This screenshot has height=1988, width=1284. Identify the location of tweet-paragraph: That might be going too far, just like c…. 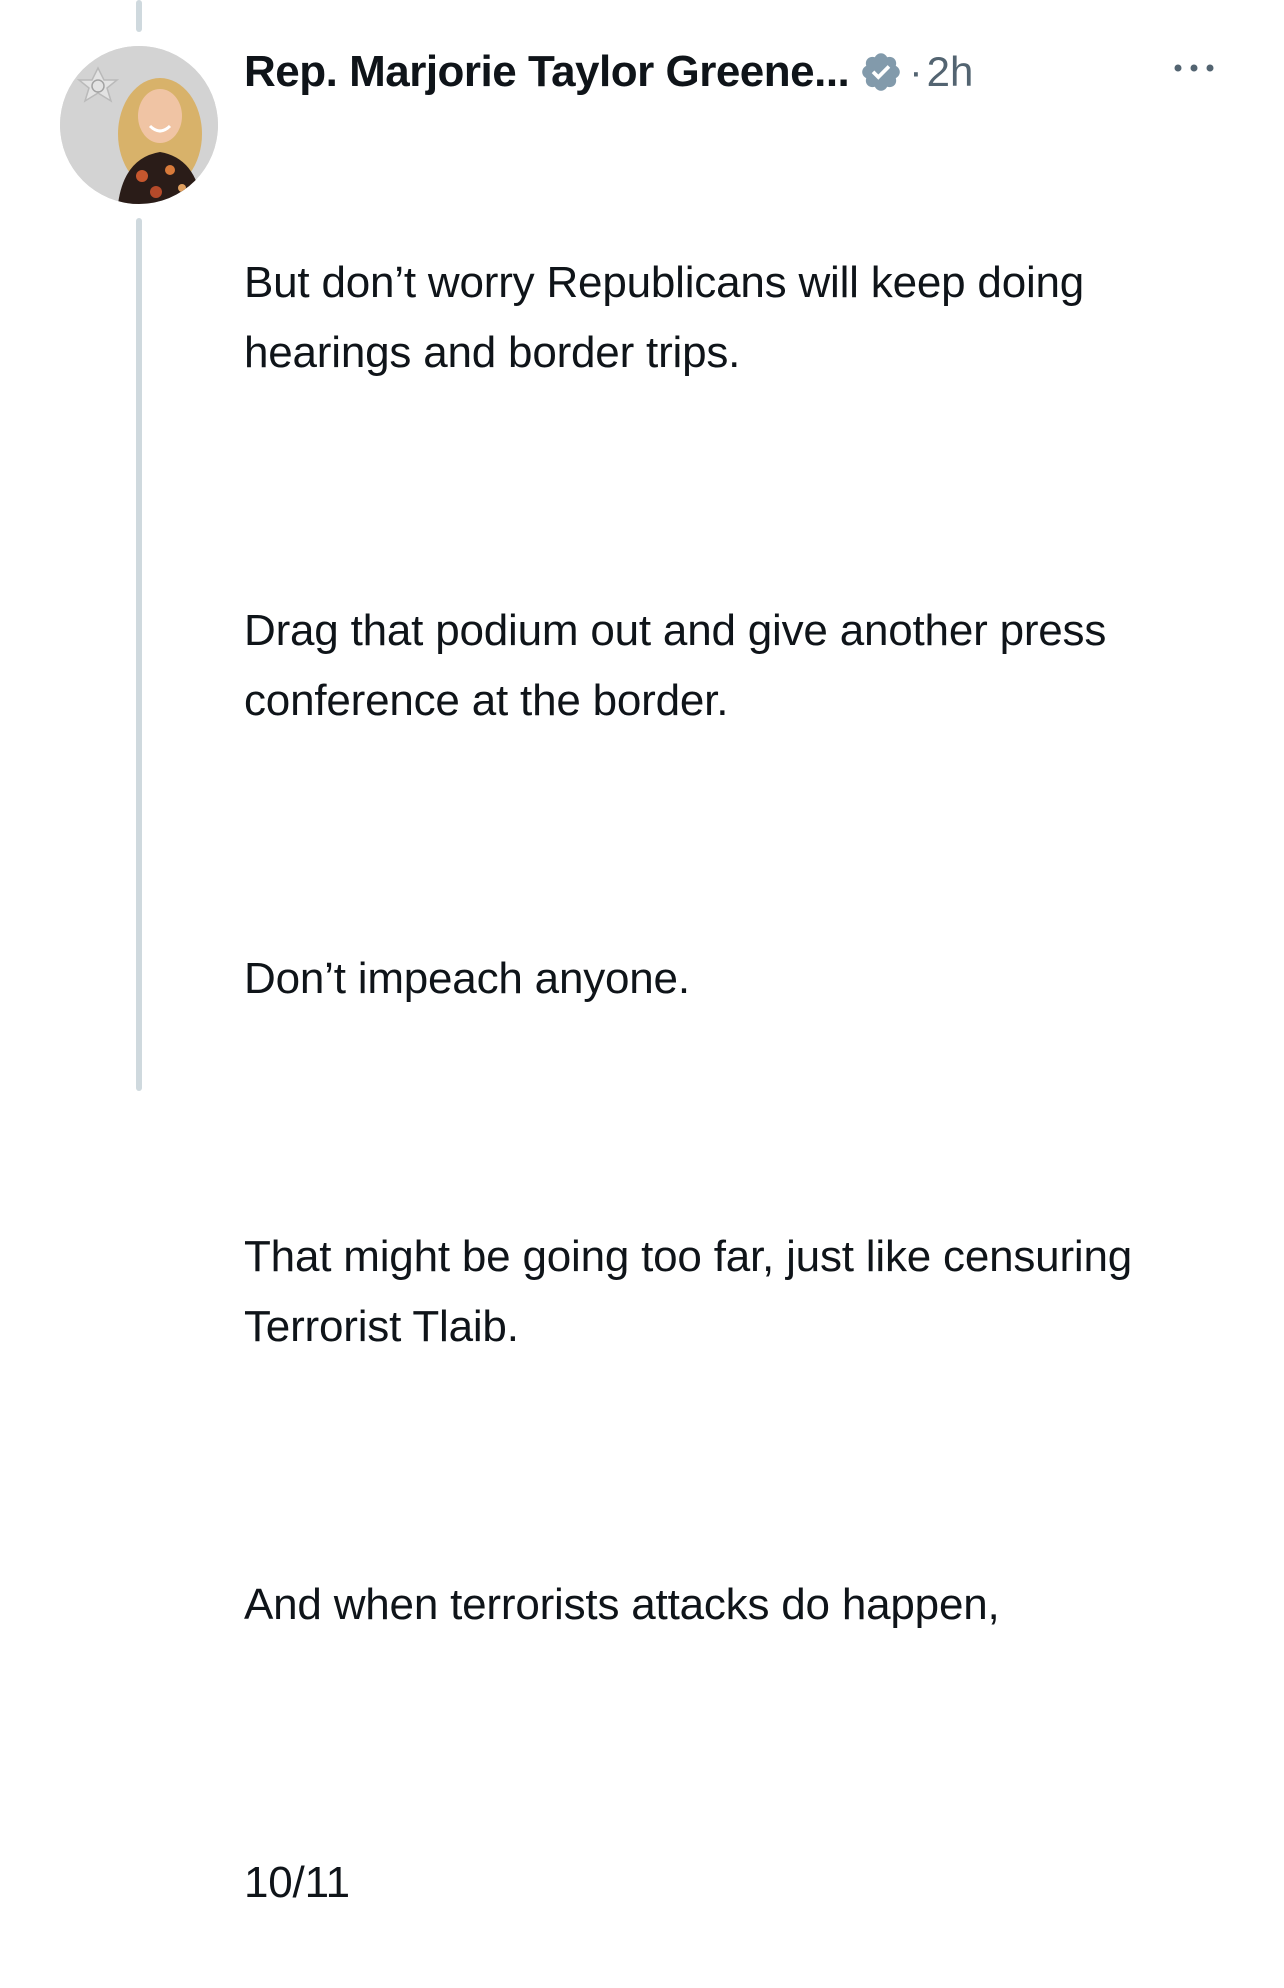
(694, 1291).